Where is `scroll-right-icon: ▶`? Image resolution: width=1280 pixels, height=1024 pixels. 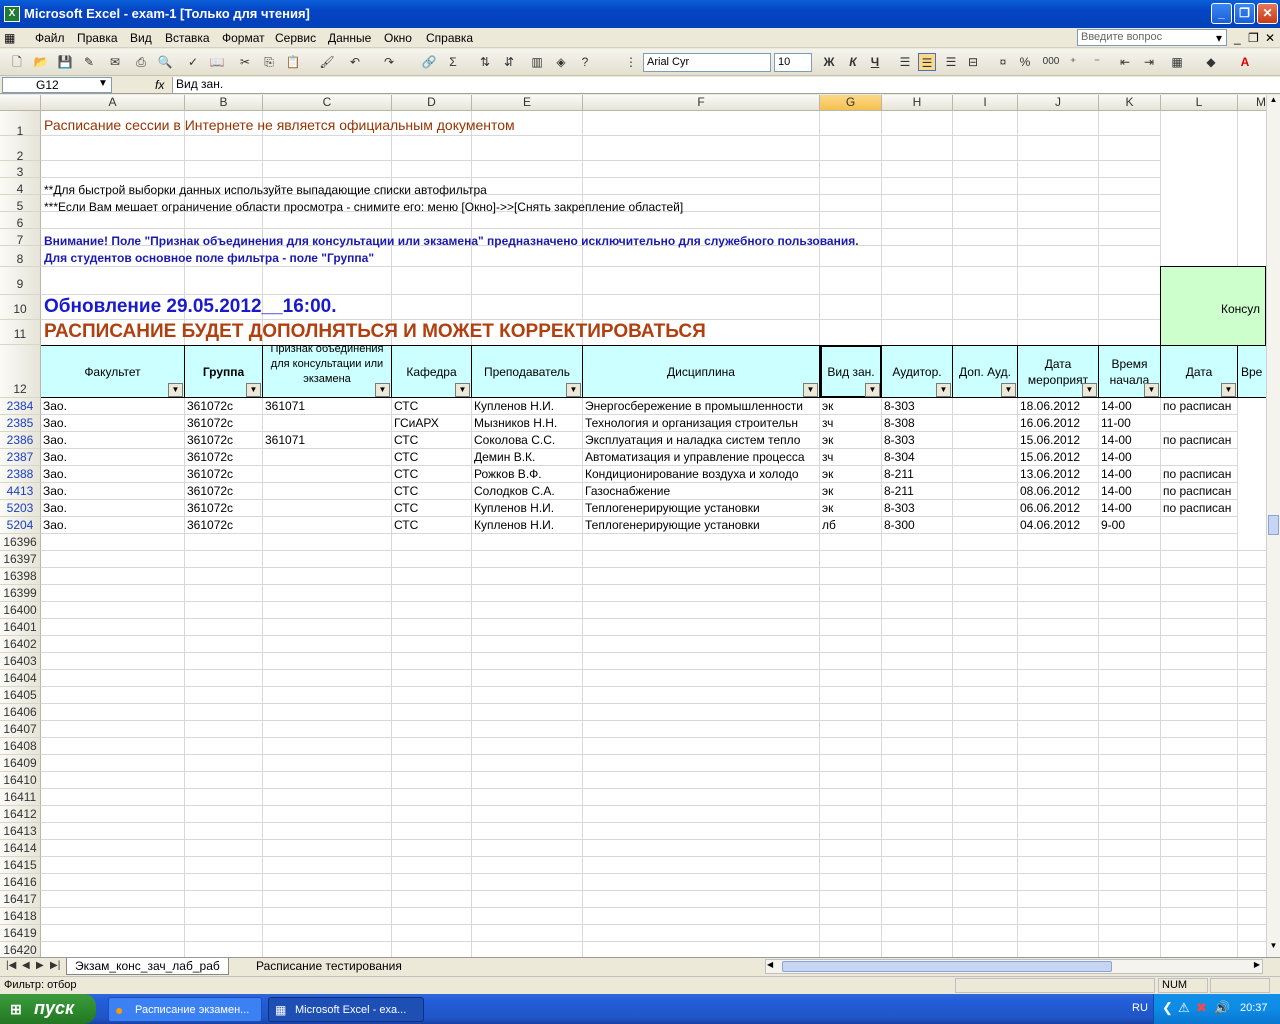
scroll-right-icon: ▶ is located at coordinates (1257, 964).